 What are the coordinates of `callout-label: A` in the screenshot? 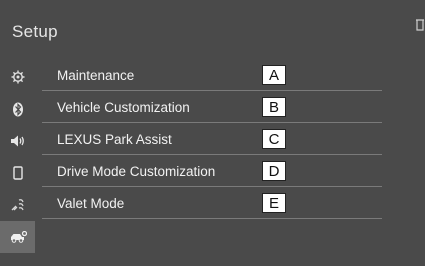 It's located at (274, 75).